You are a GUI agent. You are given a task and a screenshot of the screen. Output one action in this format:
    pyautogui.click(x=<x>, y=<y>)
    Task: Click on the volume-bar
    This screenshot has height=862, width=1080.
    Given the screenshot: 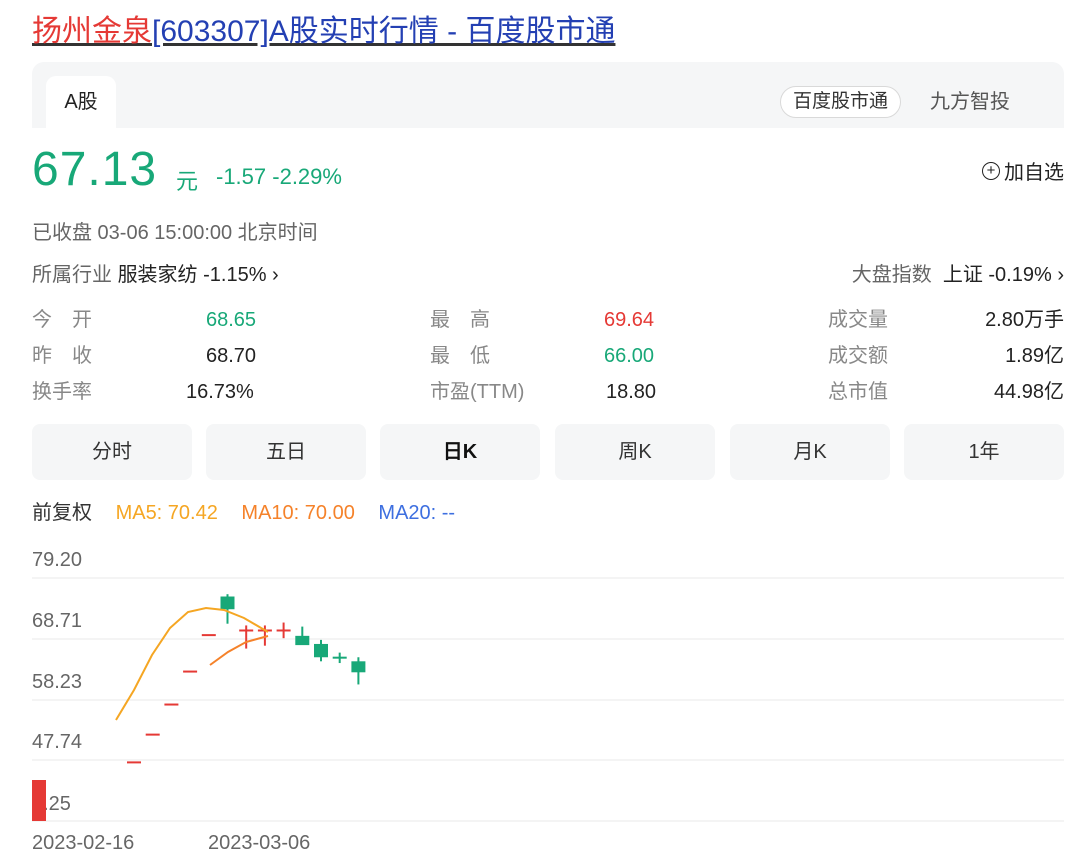 What is the action you would take?
    pyautogui.click(x=39, y=800)
    